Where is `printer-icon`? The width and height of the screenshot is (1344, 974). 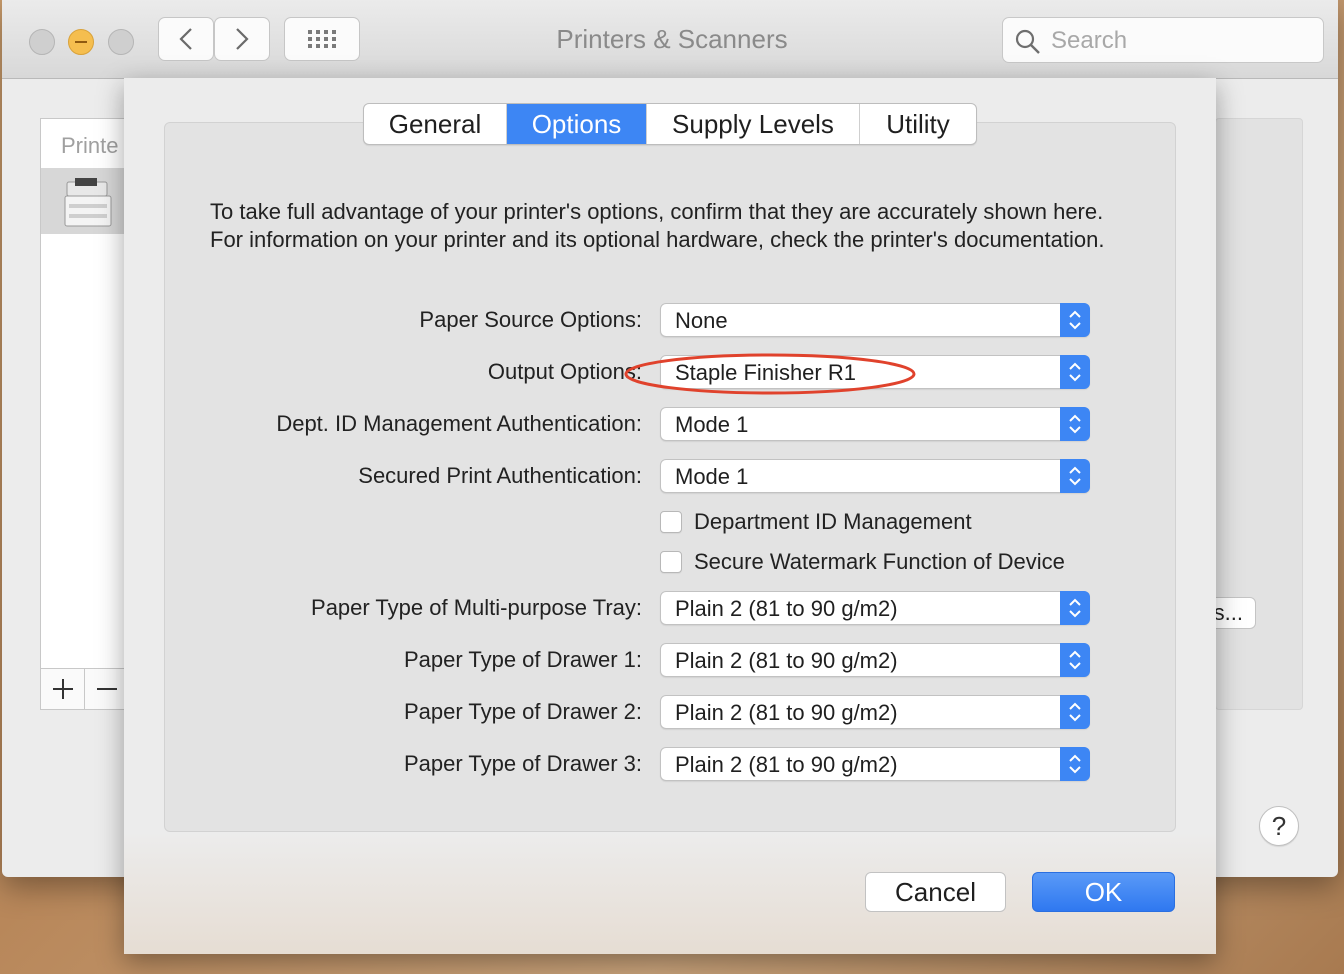
printer-icon is located at coordinates (88, 202).